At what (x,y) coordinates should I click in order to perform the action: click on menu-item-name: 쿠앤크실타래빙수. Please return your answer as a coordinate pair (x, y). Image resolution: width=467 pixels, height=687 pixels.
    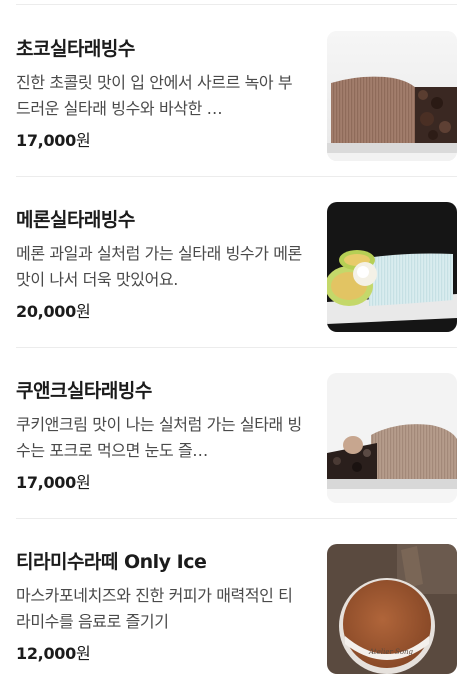
    Looking at the image, I should click on (84, 391).